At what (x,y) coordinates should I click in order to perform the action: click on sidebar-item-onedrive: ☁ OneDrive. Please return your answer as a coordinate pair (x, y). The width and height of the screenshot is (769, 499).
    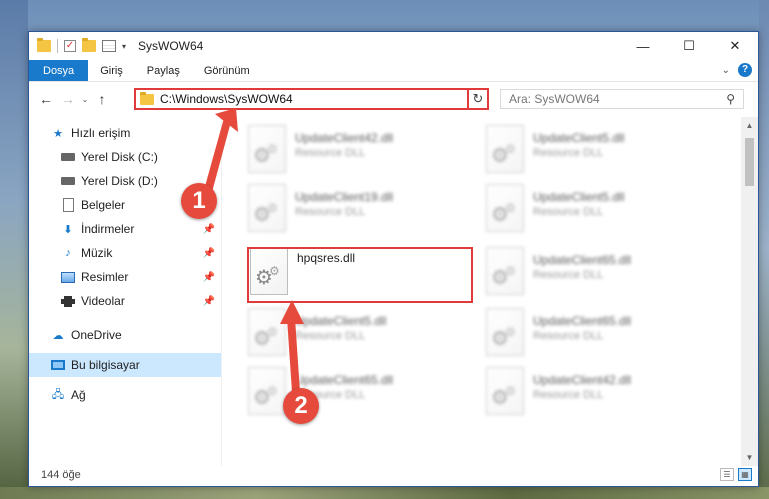
    Looking at the image, I should click on (125, 335).